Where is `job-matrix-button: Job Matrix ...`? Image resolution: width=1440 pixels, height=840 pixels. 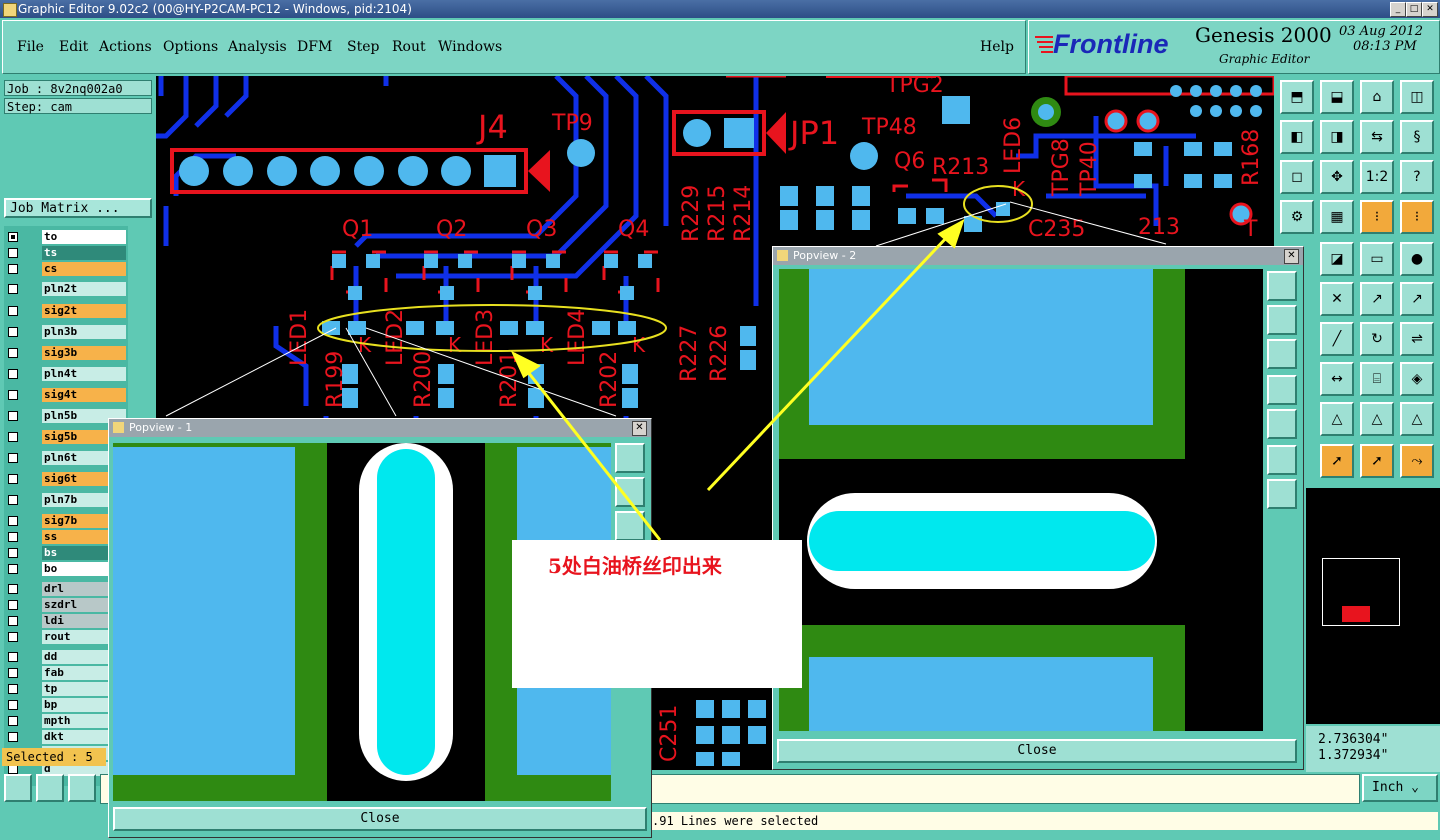
job-matrix-button: Job Matrix ... is located at coordinates (78, 208).